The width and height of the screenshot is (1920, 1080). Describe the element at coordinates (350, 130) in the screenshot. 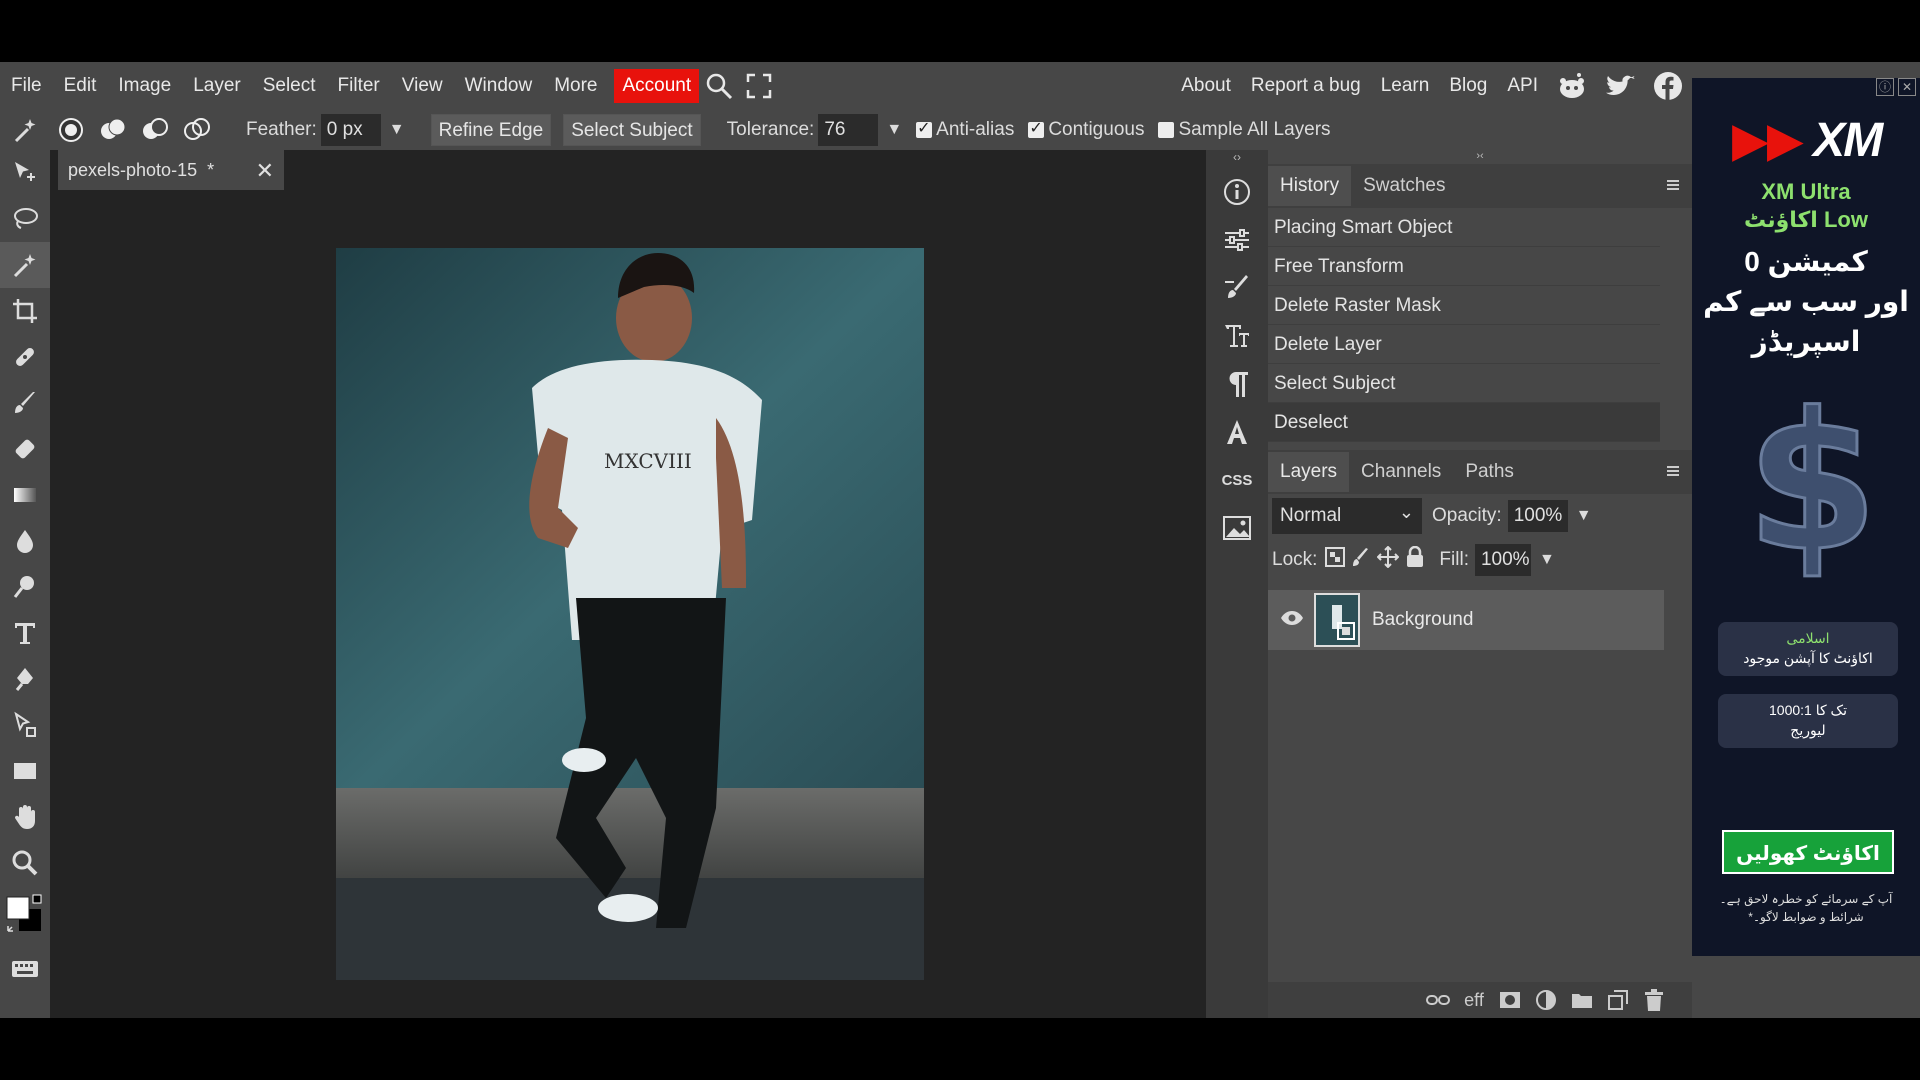

I see `feather-input: 0 px` at that location.